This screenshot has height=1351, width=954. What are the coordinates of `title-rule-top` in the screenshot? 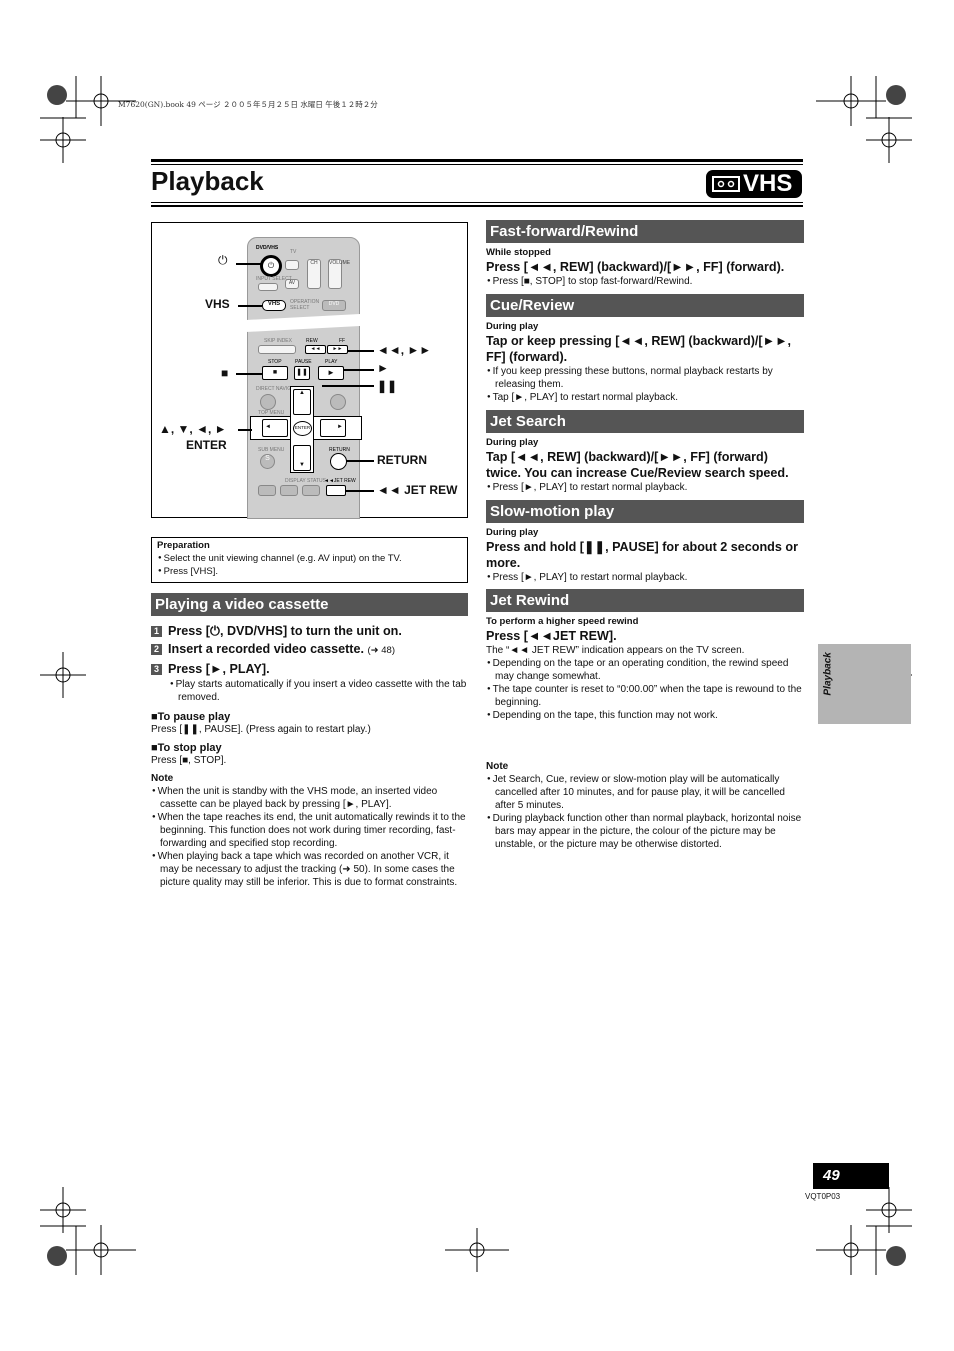 It's located at (477, 160).